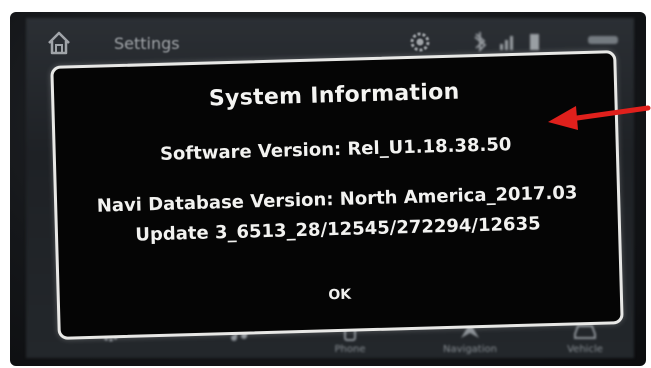 This screenshot has width=651, height=368. I want to click on header-title: Settings, so click(147, 43).